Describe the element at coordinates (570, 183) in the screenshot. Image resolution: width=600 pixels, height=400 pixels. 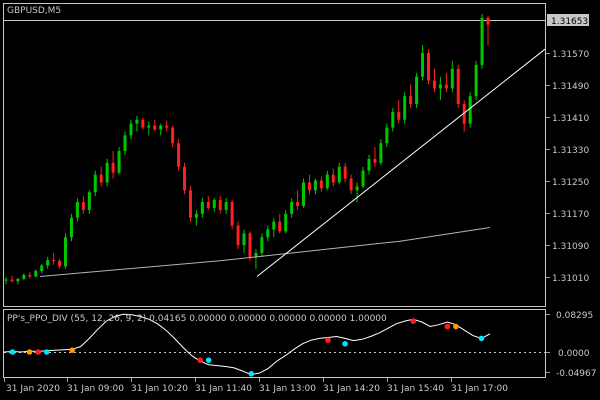
I see `price-axis-label: 1.31250` at that location.